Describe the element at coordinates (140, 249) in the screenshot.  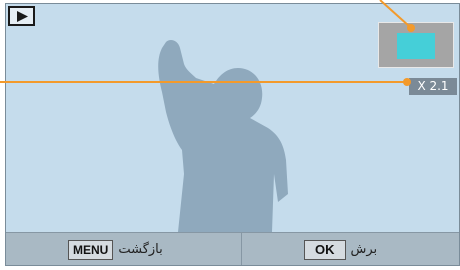
I see `back-label: بازگشت` at that location.